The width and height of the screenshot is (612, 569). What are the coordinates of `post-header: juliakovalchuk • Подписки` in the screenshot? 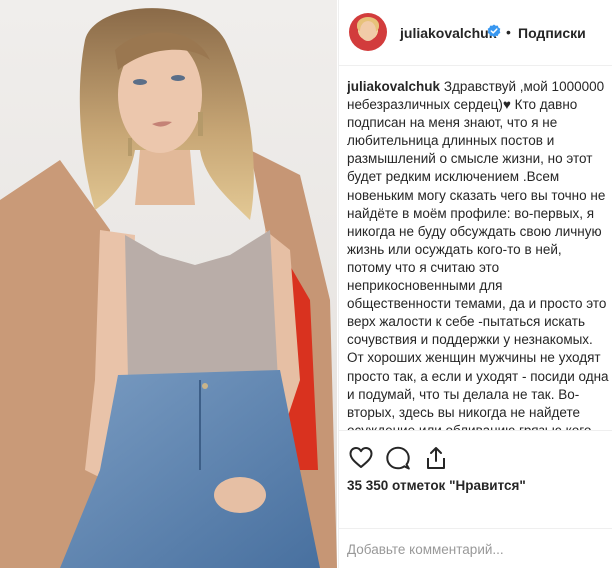 It's located at (475, 33).